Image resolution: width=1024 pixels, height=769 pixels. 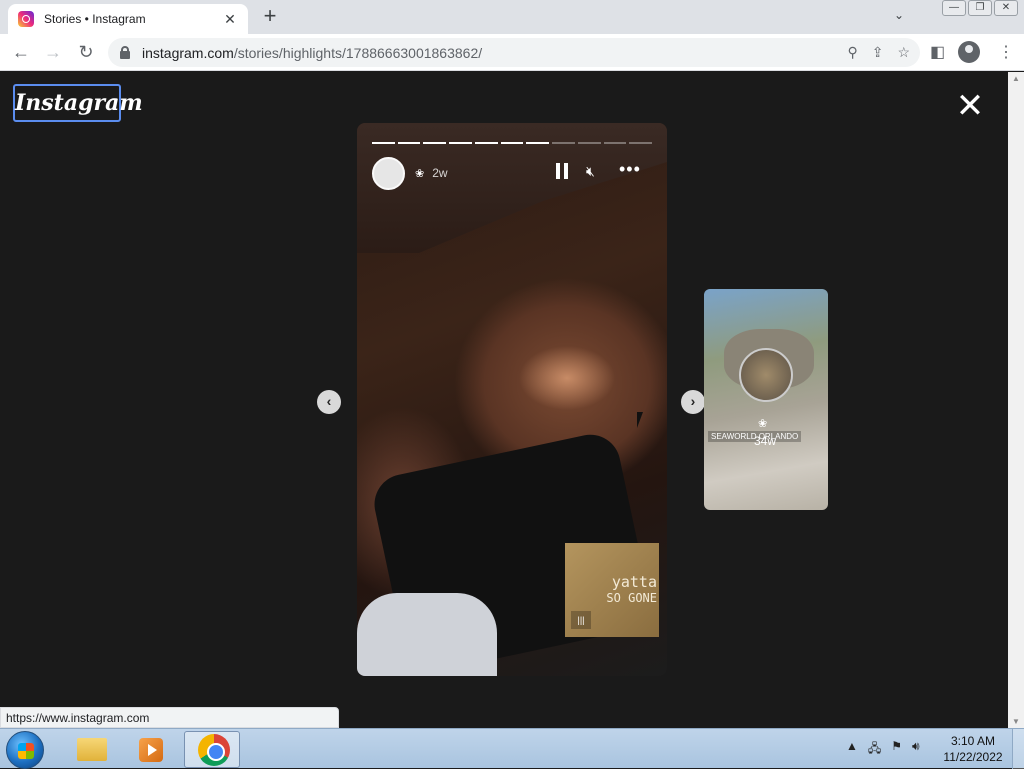 What do you see at coordinates (969, 52) in the screenshot?
I see `profile-avatar-icon` at bounding box center [969, 52].